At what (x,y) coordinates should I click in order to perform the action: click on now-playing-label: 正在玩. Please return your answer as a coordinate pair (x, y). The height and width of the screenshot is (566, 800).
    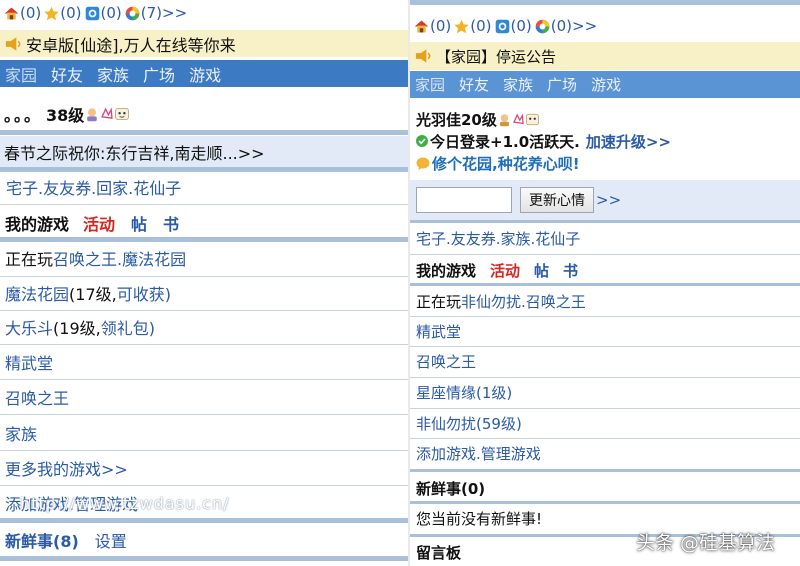
    Looking at the image, I should click on (29, 259).